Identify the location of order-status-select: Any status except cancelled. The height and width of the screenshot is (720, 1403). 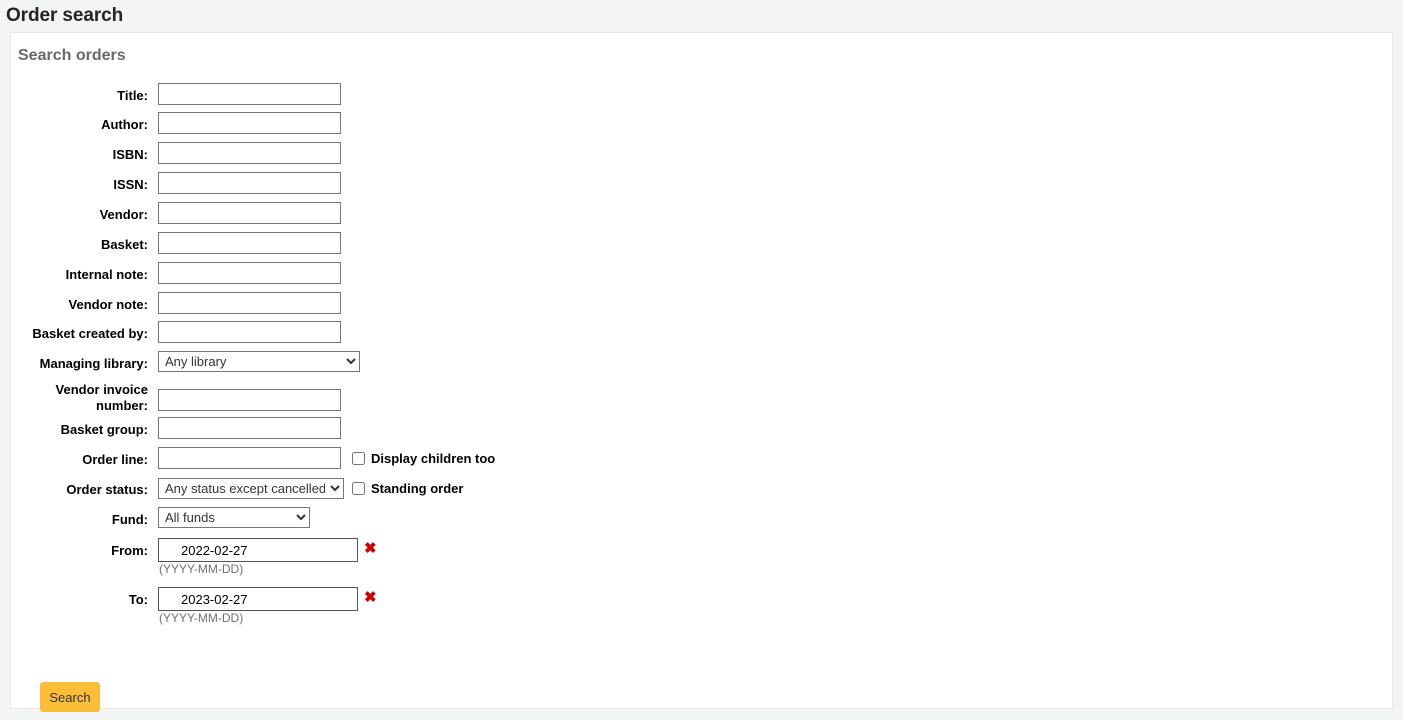
(251, 488).